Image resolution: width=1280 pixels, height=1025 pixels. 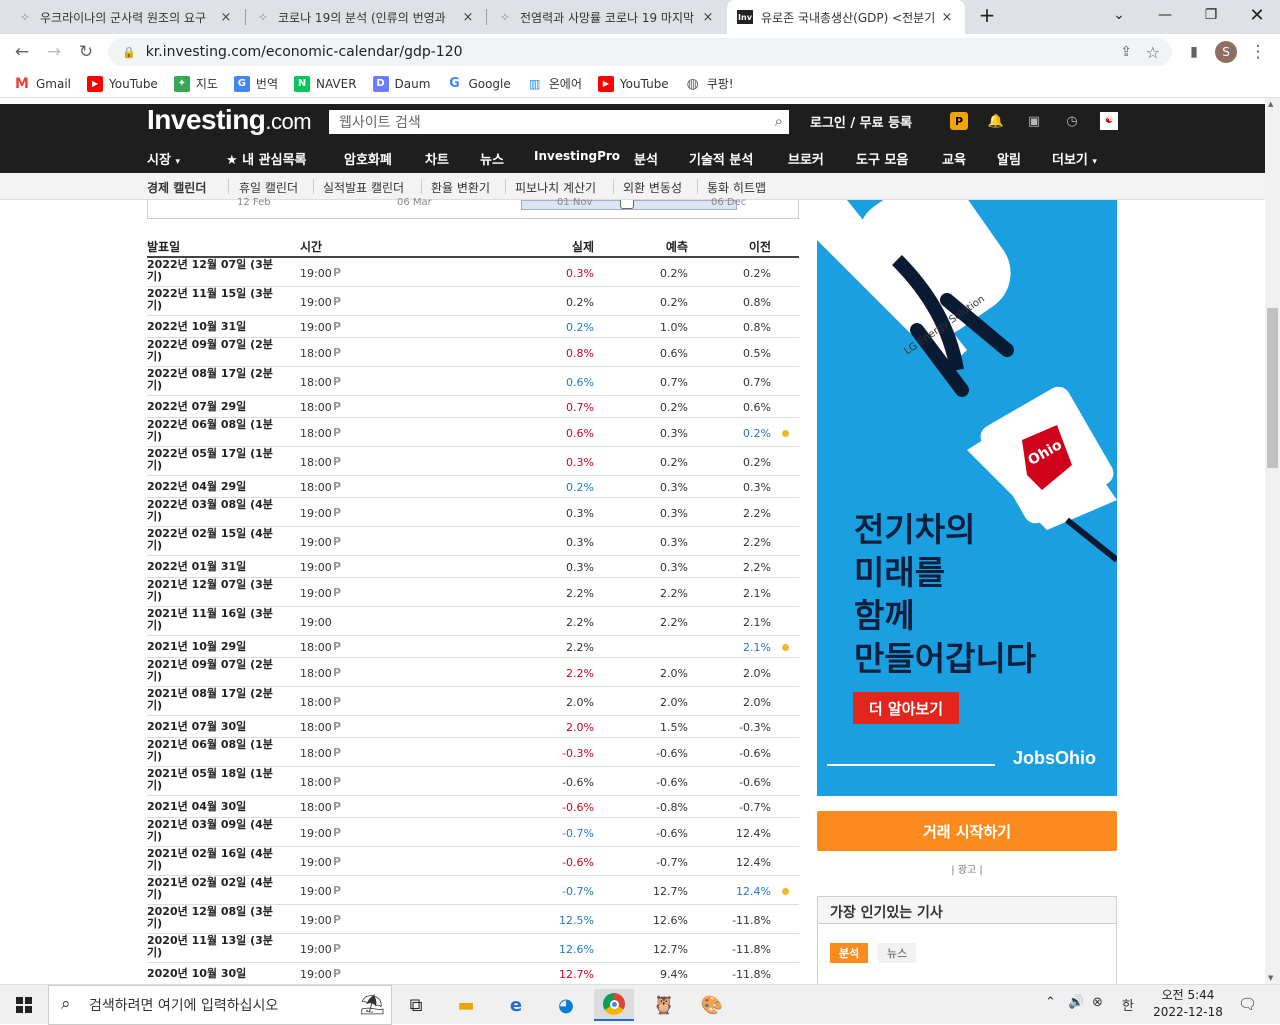 I want to click on windows-logo-icon, so click(x=24, y=1005).